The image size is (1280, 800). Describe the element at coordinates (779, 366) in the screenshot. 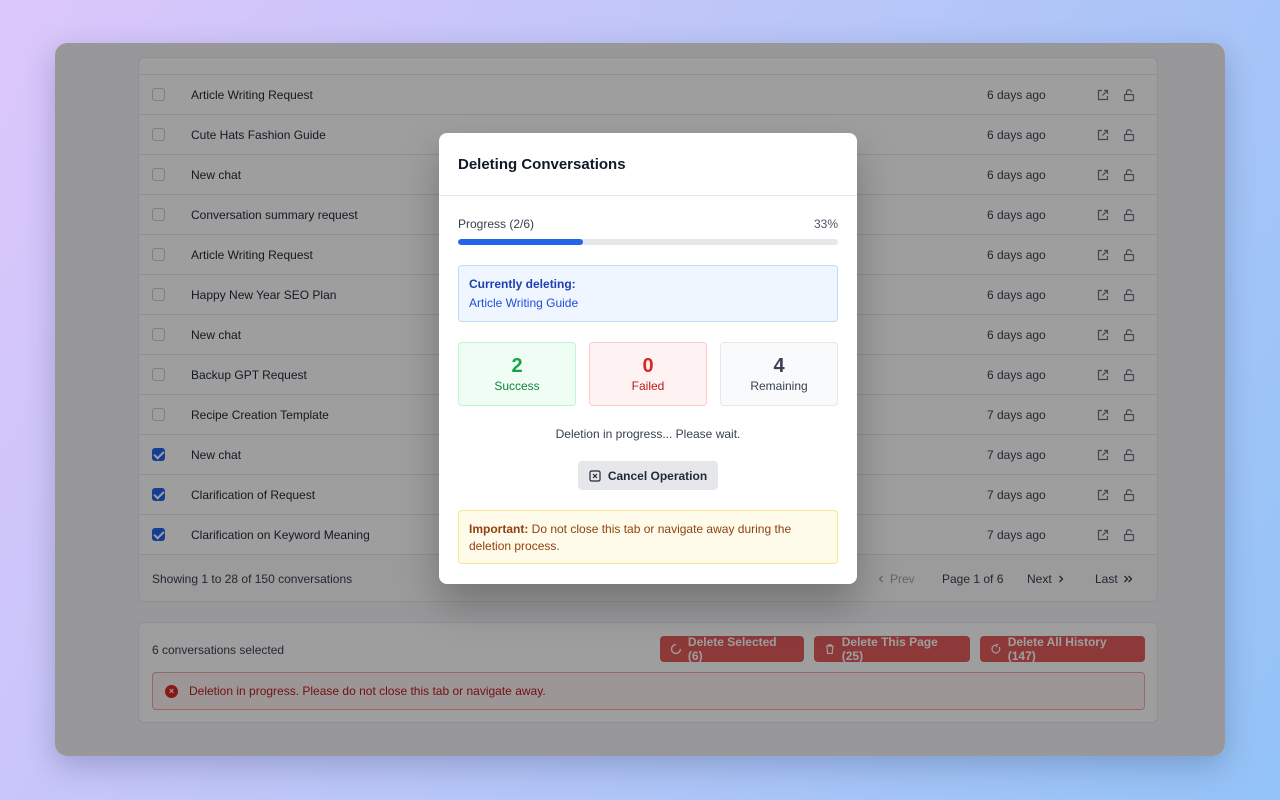

I see `remaining-count: 4` at that location.